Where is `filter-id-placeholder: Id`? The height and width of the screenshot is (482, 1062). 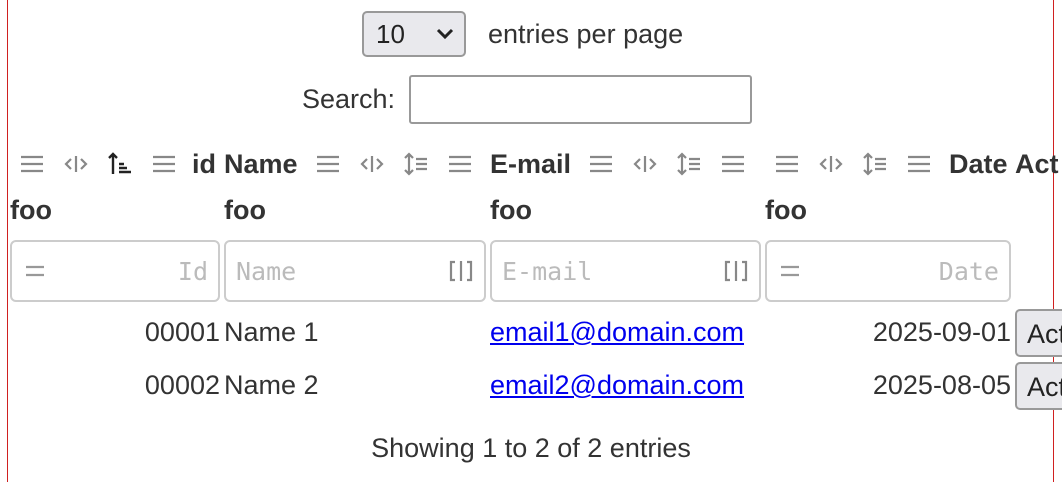 filter-id-placeholder: Id is located at coordinates (192, 271).